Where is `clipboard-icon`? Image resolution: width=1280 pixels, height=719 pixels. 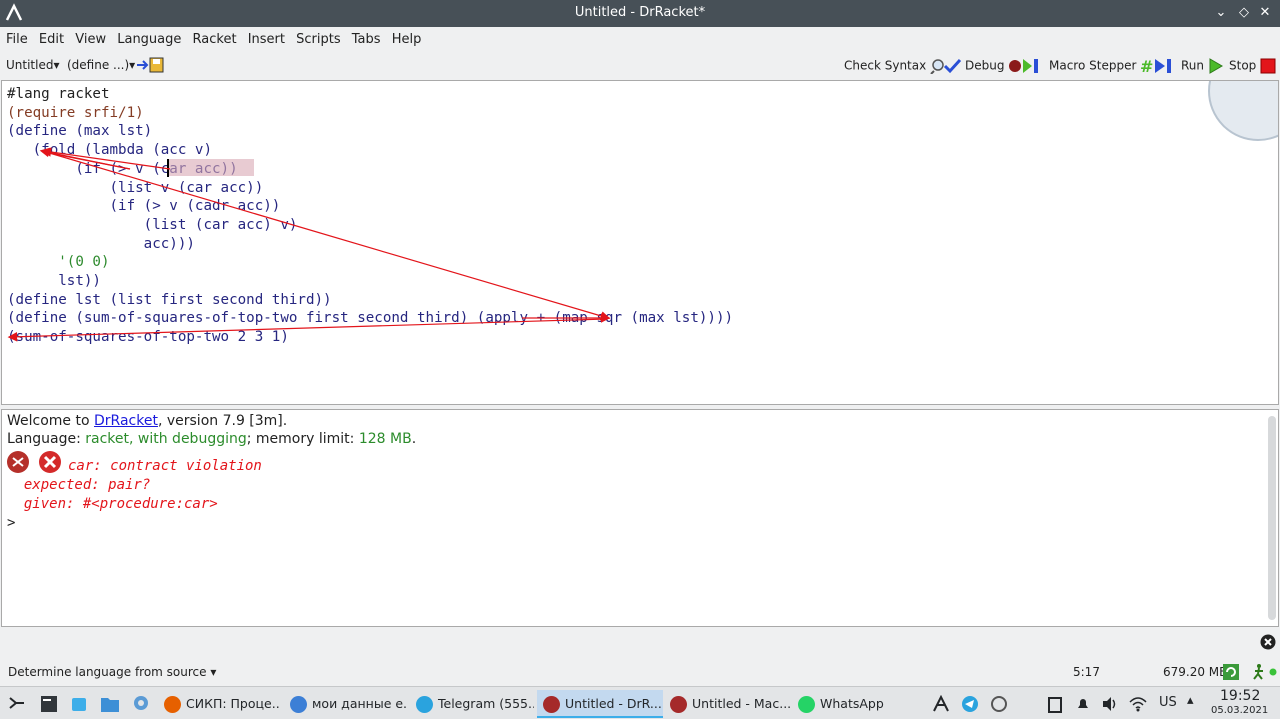
clipboard-icon is located at coordinates (1055, 704).